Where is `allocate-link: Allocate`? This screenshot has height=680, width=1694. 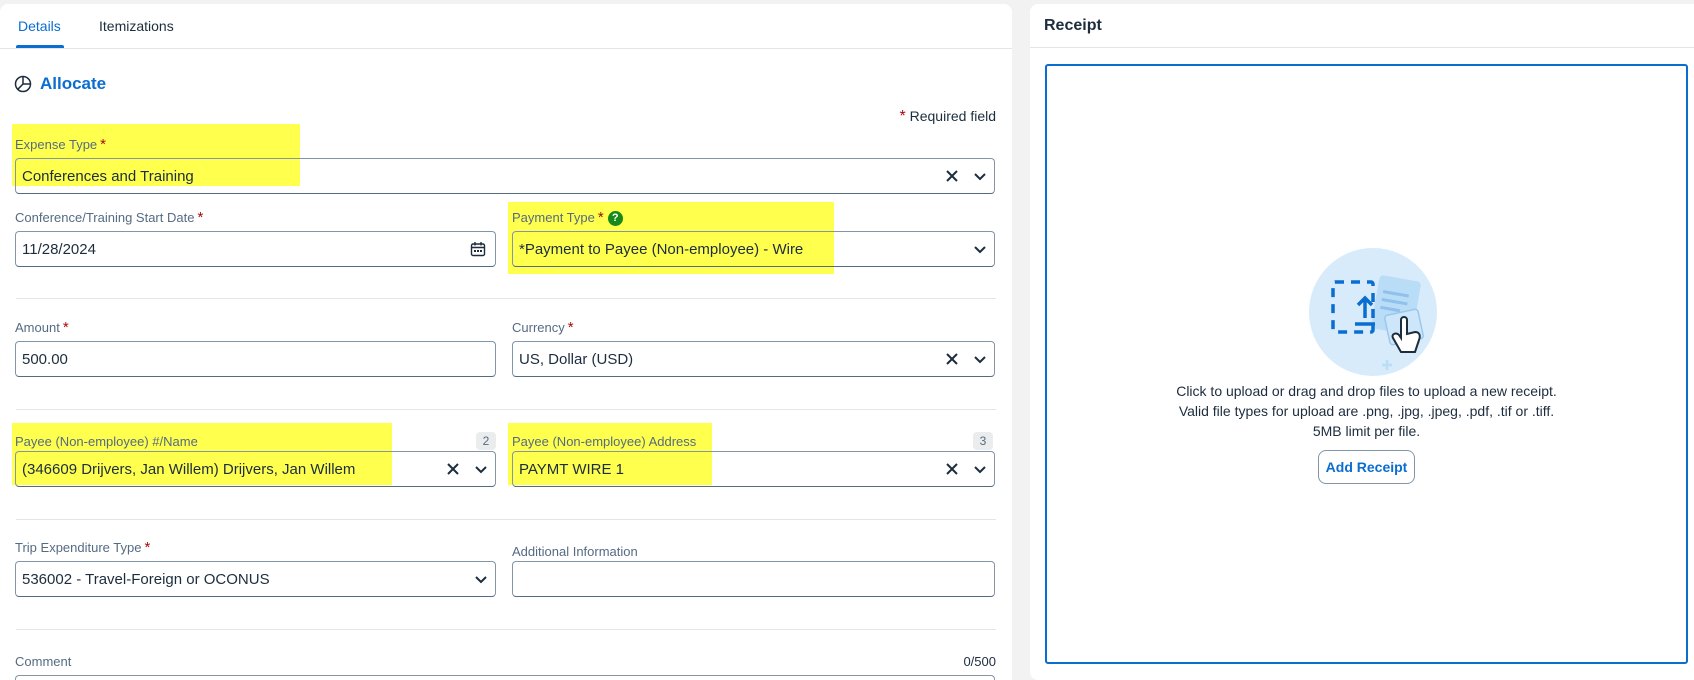
allocate-link: Allocate is located at coordinates (60, 84).